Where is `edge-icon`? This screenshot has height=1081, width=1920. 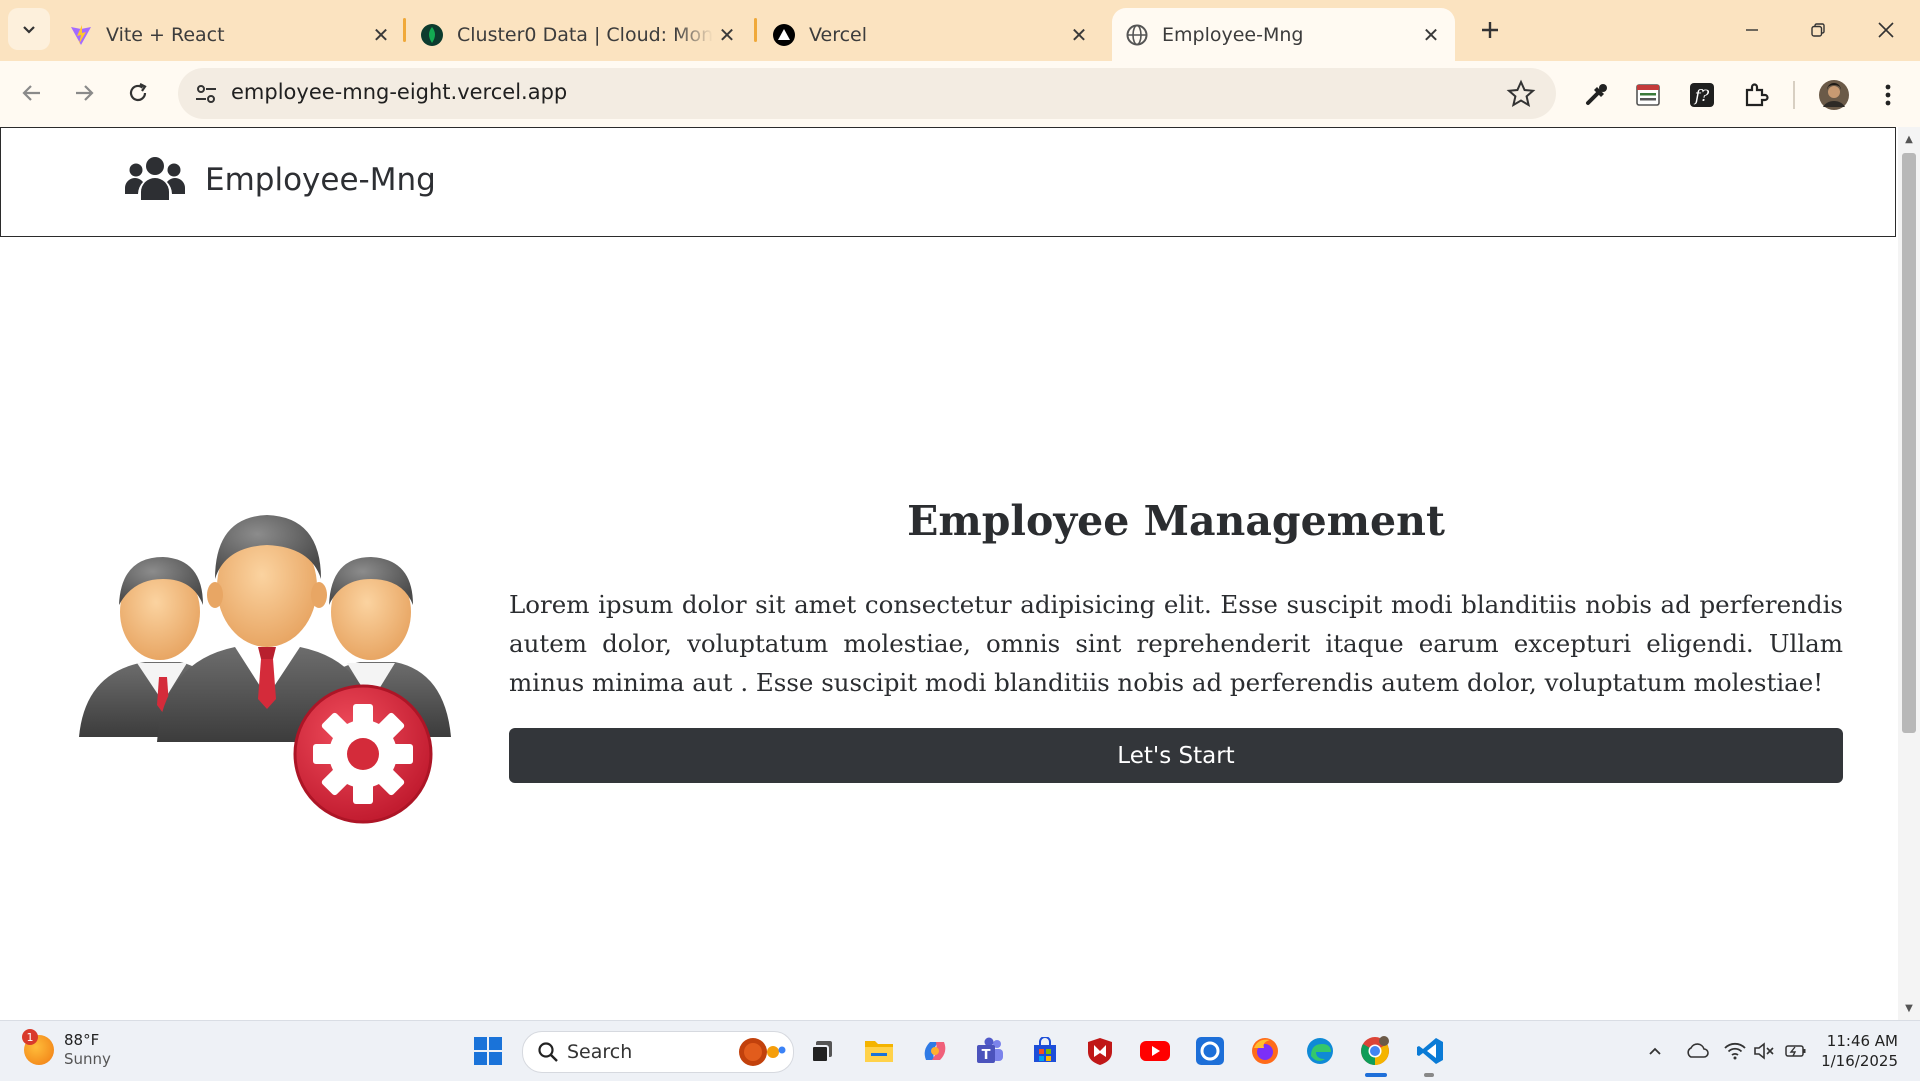
edge-icon is located at coordinates (1320, 1051).